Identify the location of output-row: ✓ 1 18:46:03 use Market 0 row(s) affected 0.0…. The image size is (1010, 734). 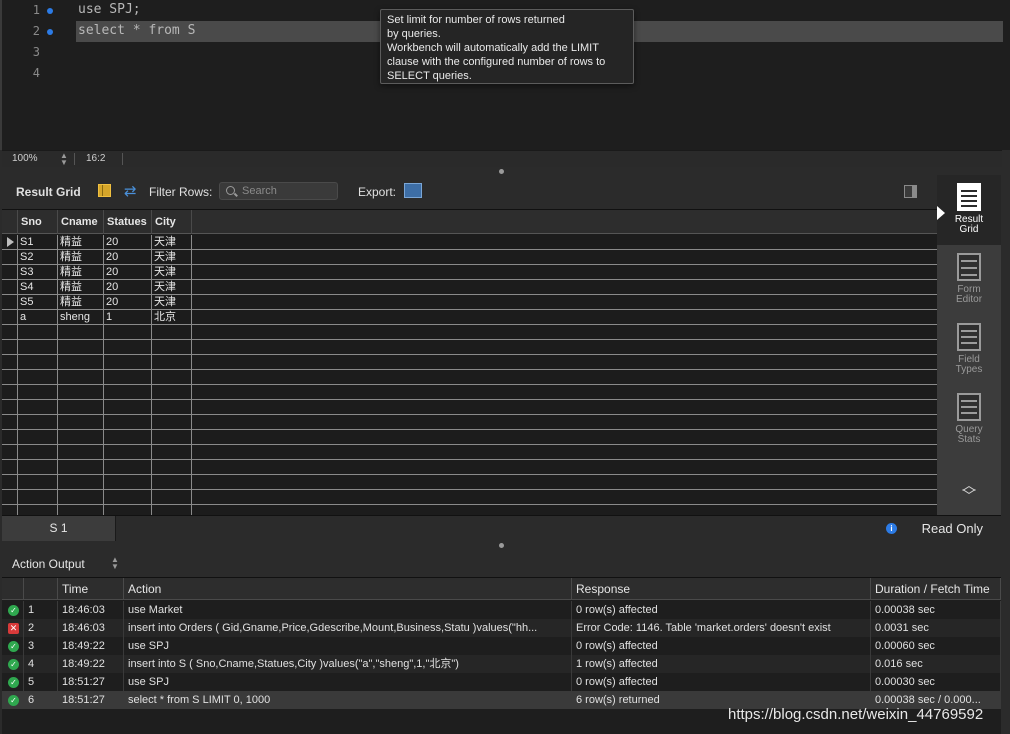
(501, 610).